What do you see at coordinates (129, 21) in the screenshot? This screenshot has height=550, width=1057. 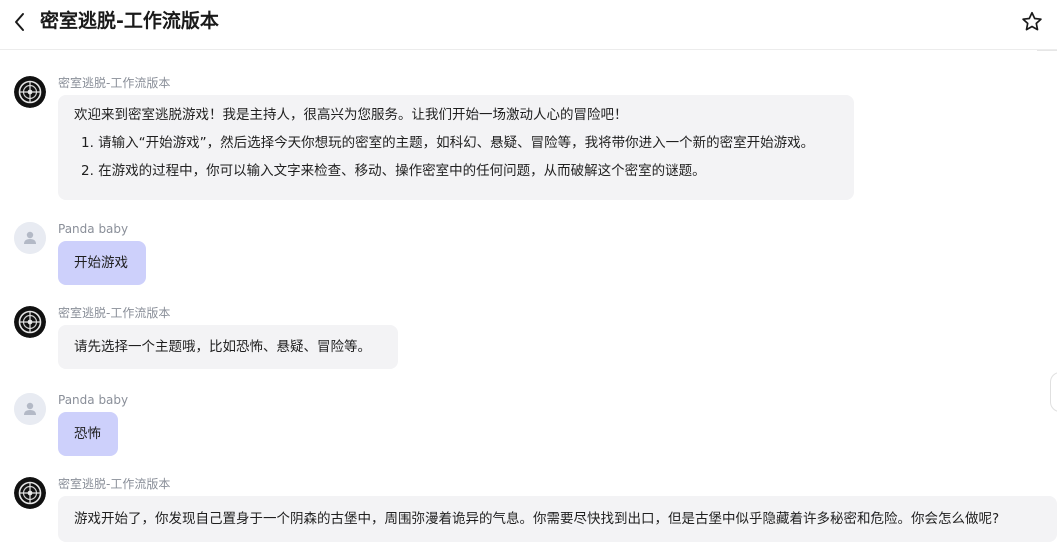 I see `page-title: 密室逃脱-工作流版本` at bounding box center [129, 21].